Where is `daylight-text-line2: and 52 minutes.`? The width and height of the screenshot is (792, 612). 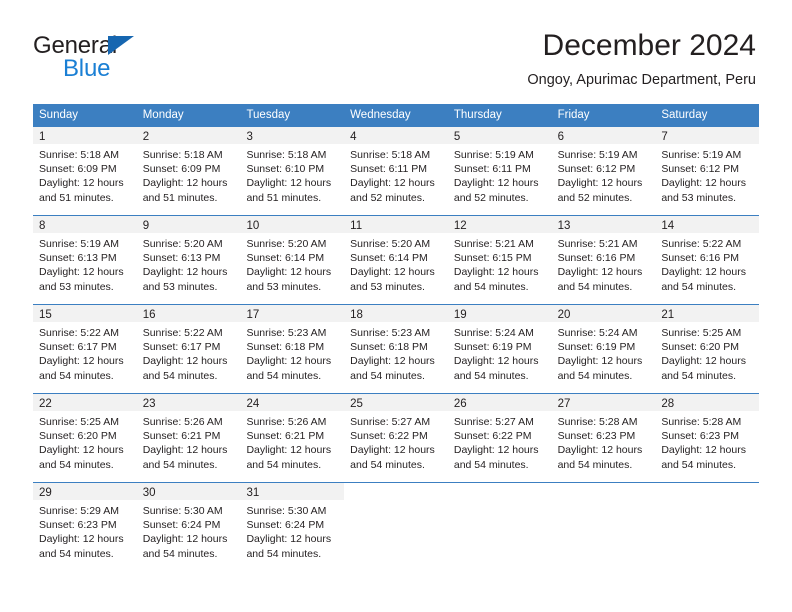
daylight-text-line2: and 52 minutes. is located at coordinates (595, 197).